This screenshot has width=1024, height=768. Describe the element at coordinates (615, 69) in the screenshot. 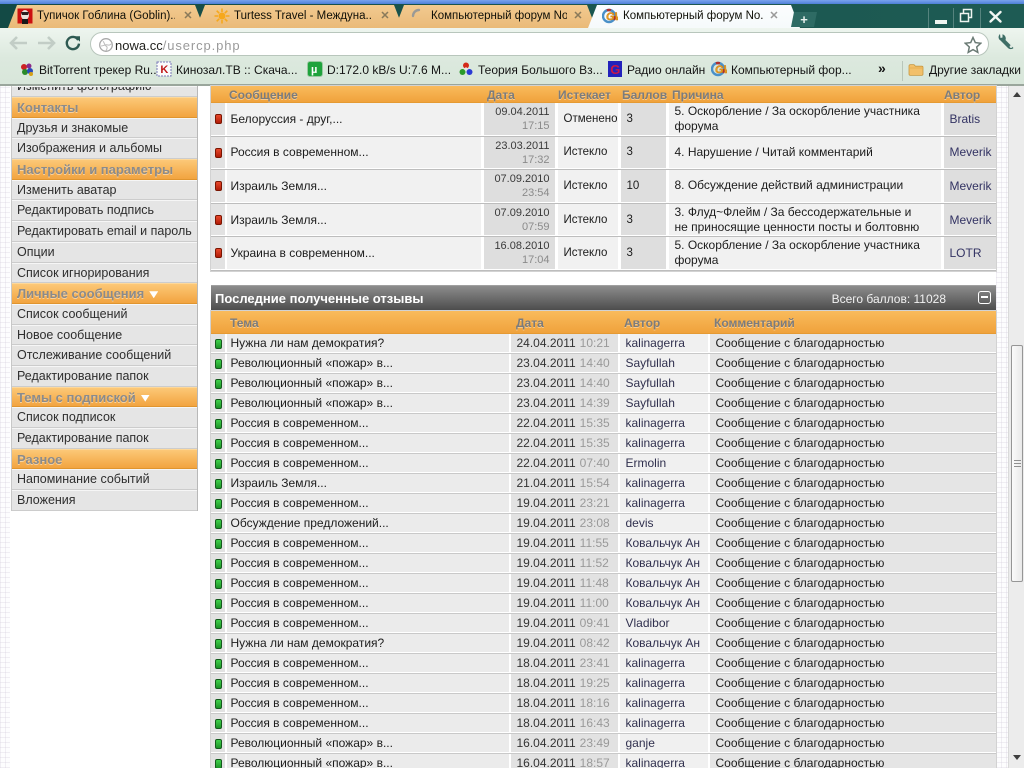

I see `svg-text: G` at that location.